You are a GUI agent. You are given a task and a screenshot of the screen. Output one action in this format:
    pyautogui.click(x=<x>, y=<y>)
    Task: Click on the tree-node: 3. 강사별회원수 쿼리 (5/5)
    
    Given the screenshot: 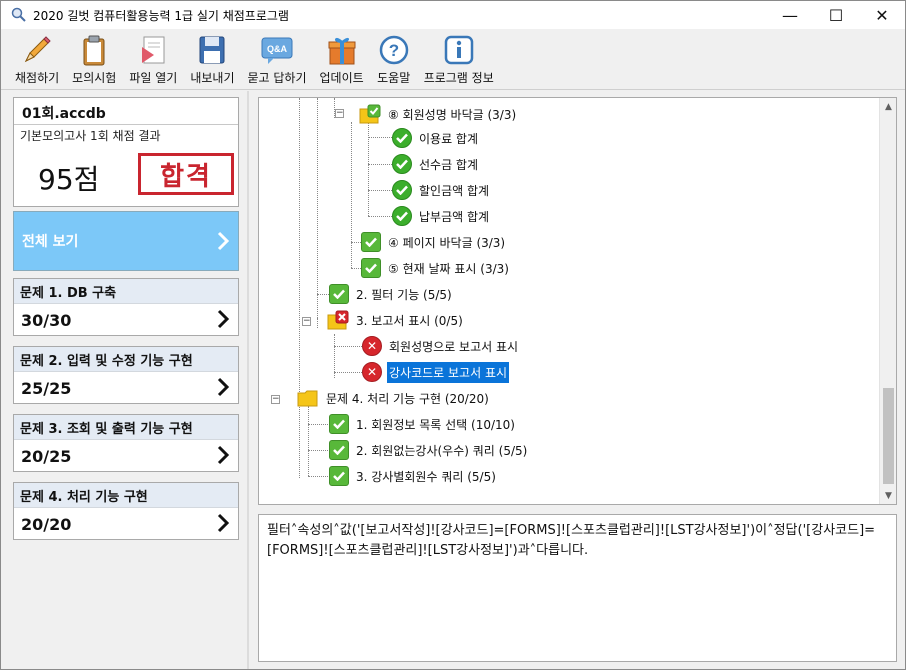 What is the action you would take?
    pyautogui.click(x=413, y=476)
    